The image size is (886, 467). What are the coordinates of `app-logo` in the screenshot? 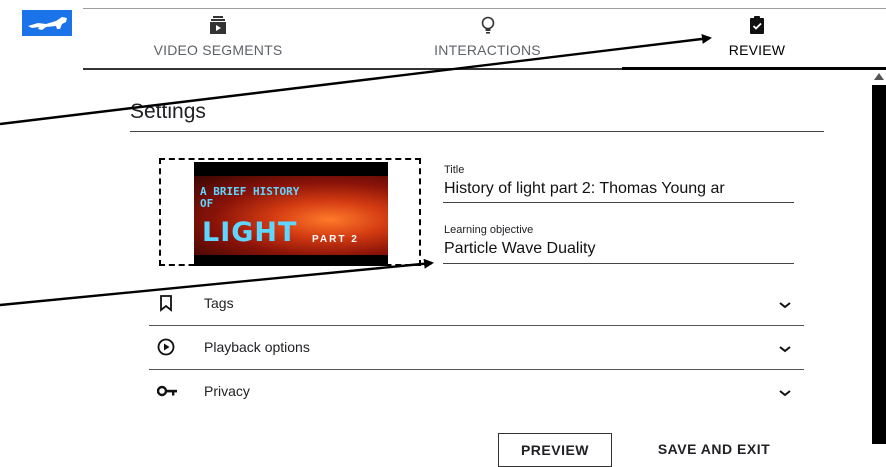 It's located at (47, 23).